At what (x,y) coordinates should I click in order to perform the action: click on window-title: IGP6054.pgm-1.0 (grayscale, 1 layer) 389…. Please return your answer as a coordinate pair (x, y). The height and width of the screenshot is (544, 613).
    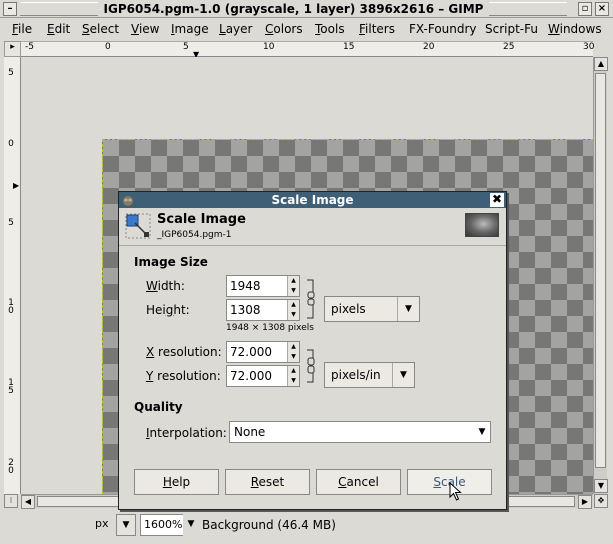
    Looking at the image, I should click on (293, 9).